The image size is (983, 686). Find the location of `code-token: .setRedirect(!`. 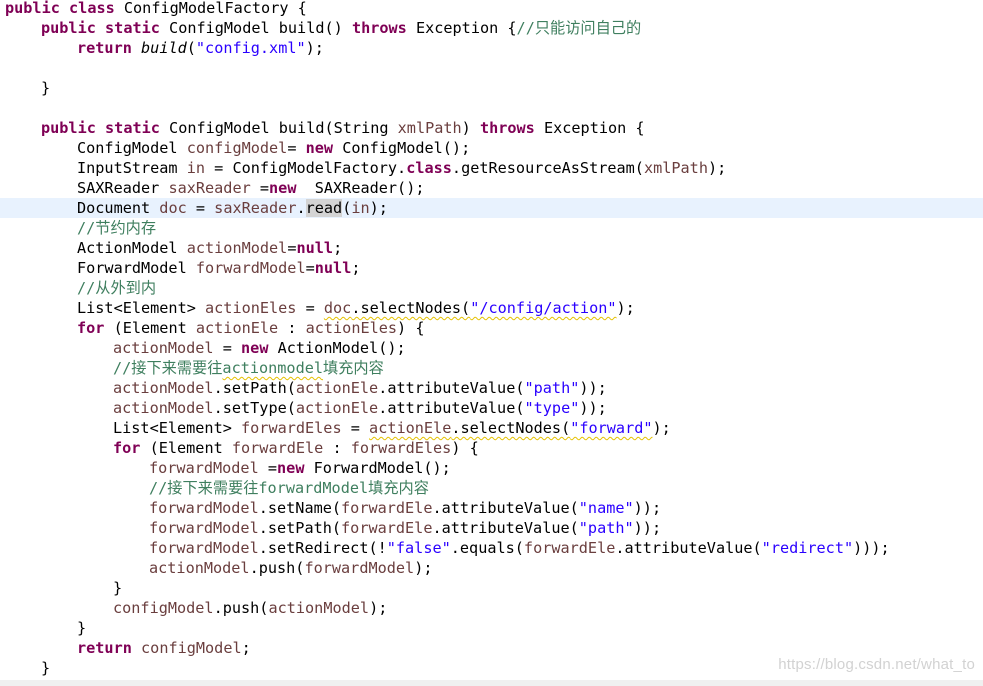

code-token: .setRedirect(! is located at coordinates (322, 548).